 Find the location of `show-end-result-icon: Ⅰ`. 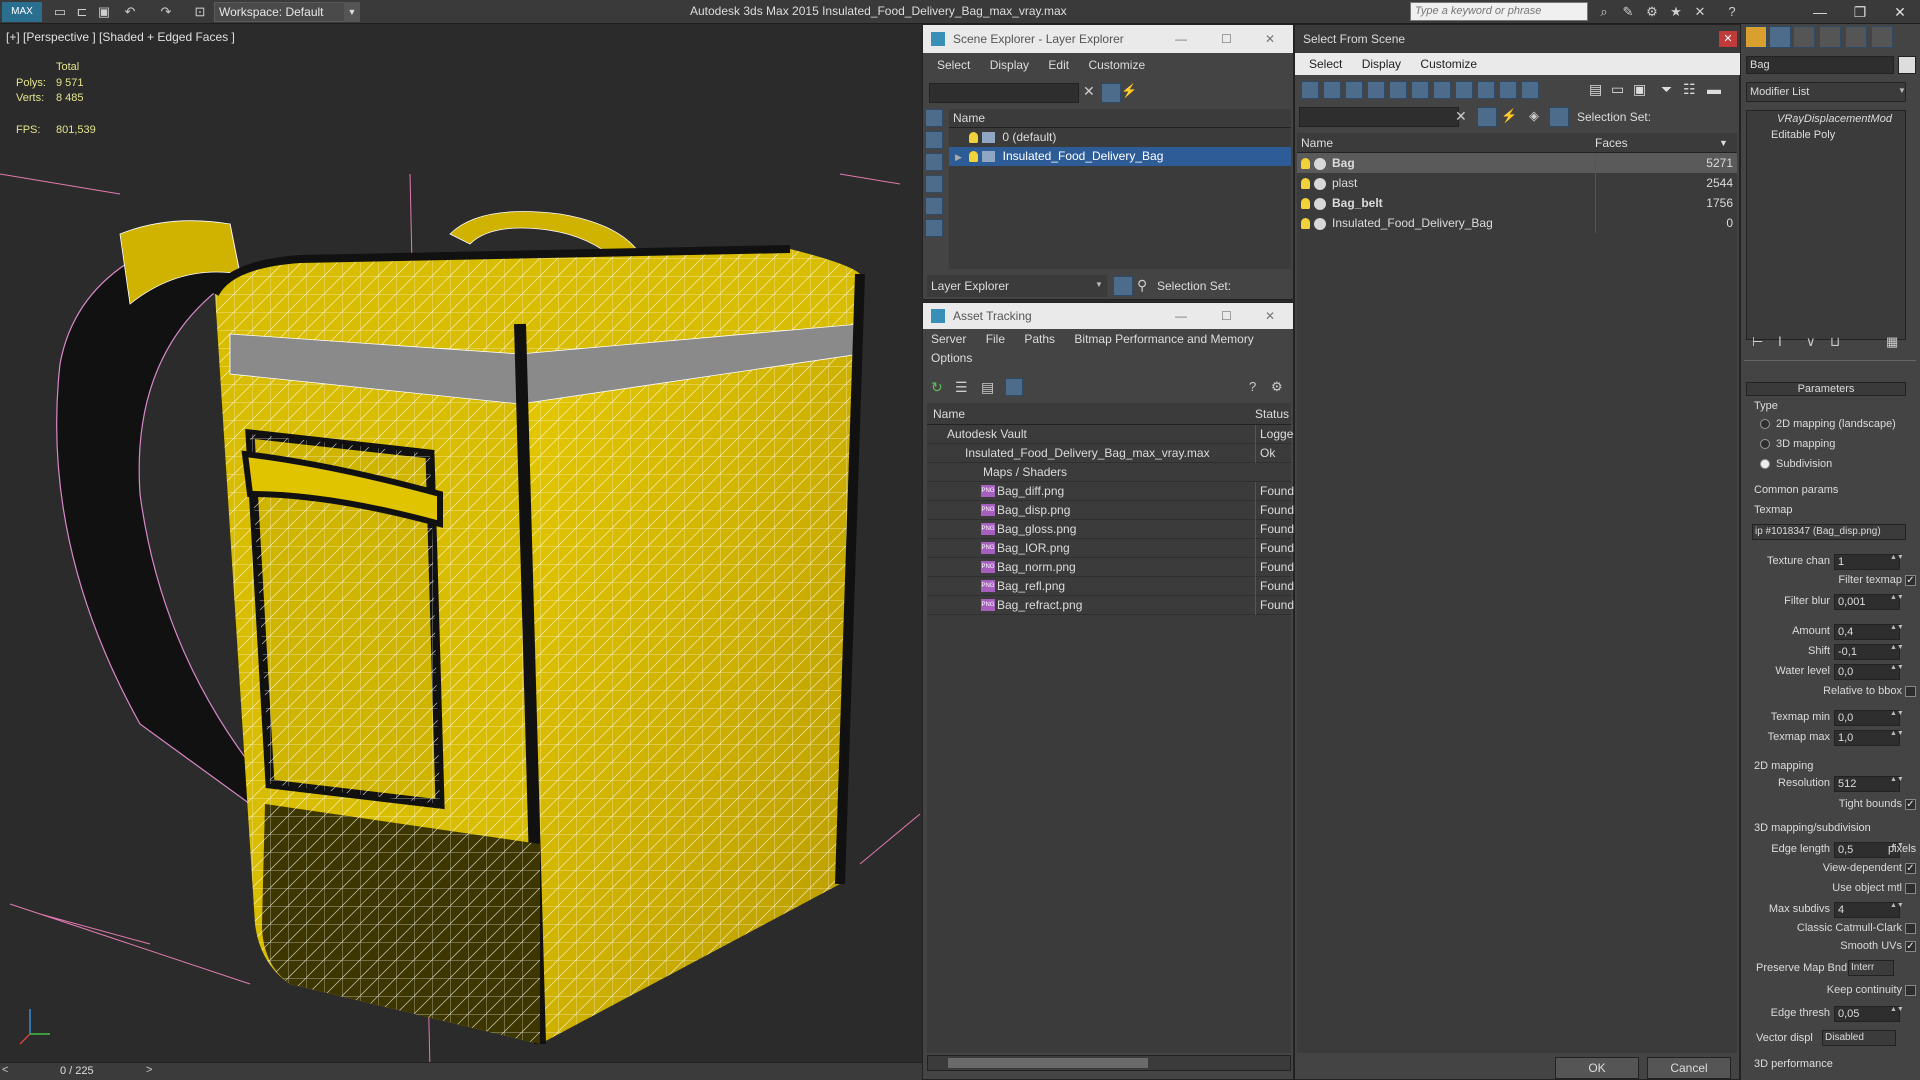

show-end-result-icon: Ⅰ is located at coordinates (1780, 342).